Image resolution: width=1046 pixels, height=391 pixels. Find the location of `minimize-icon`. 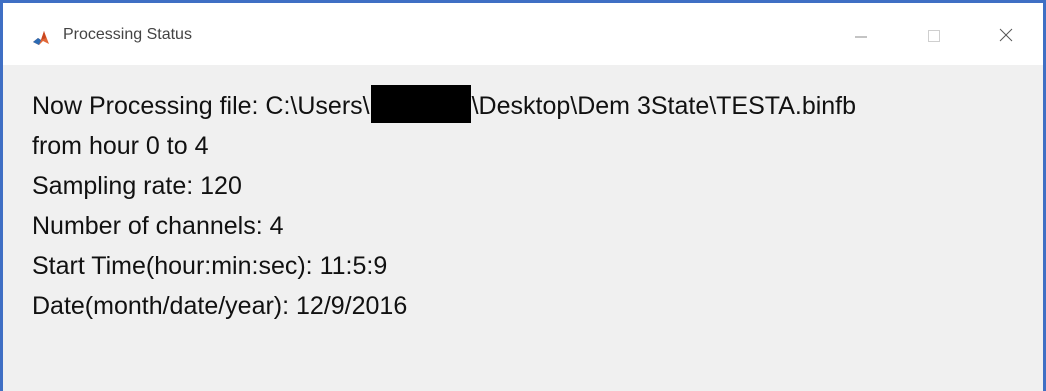

minimize-icon is located at coordinates (861, 37).